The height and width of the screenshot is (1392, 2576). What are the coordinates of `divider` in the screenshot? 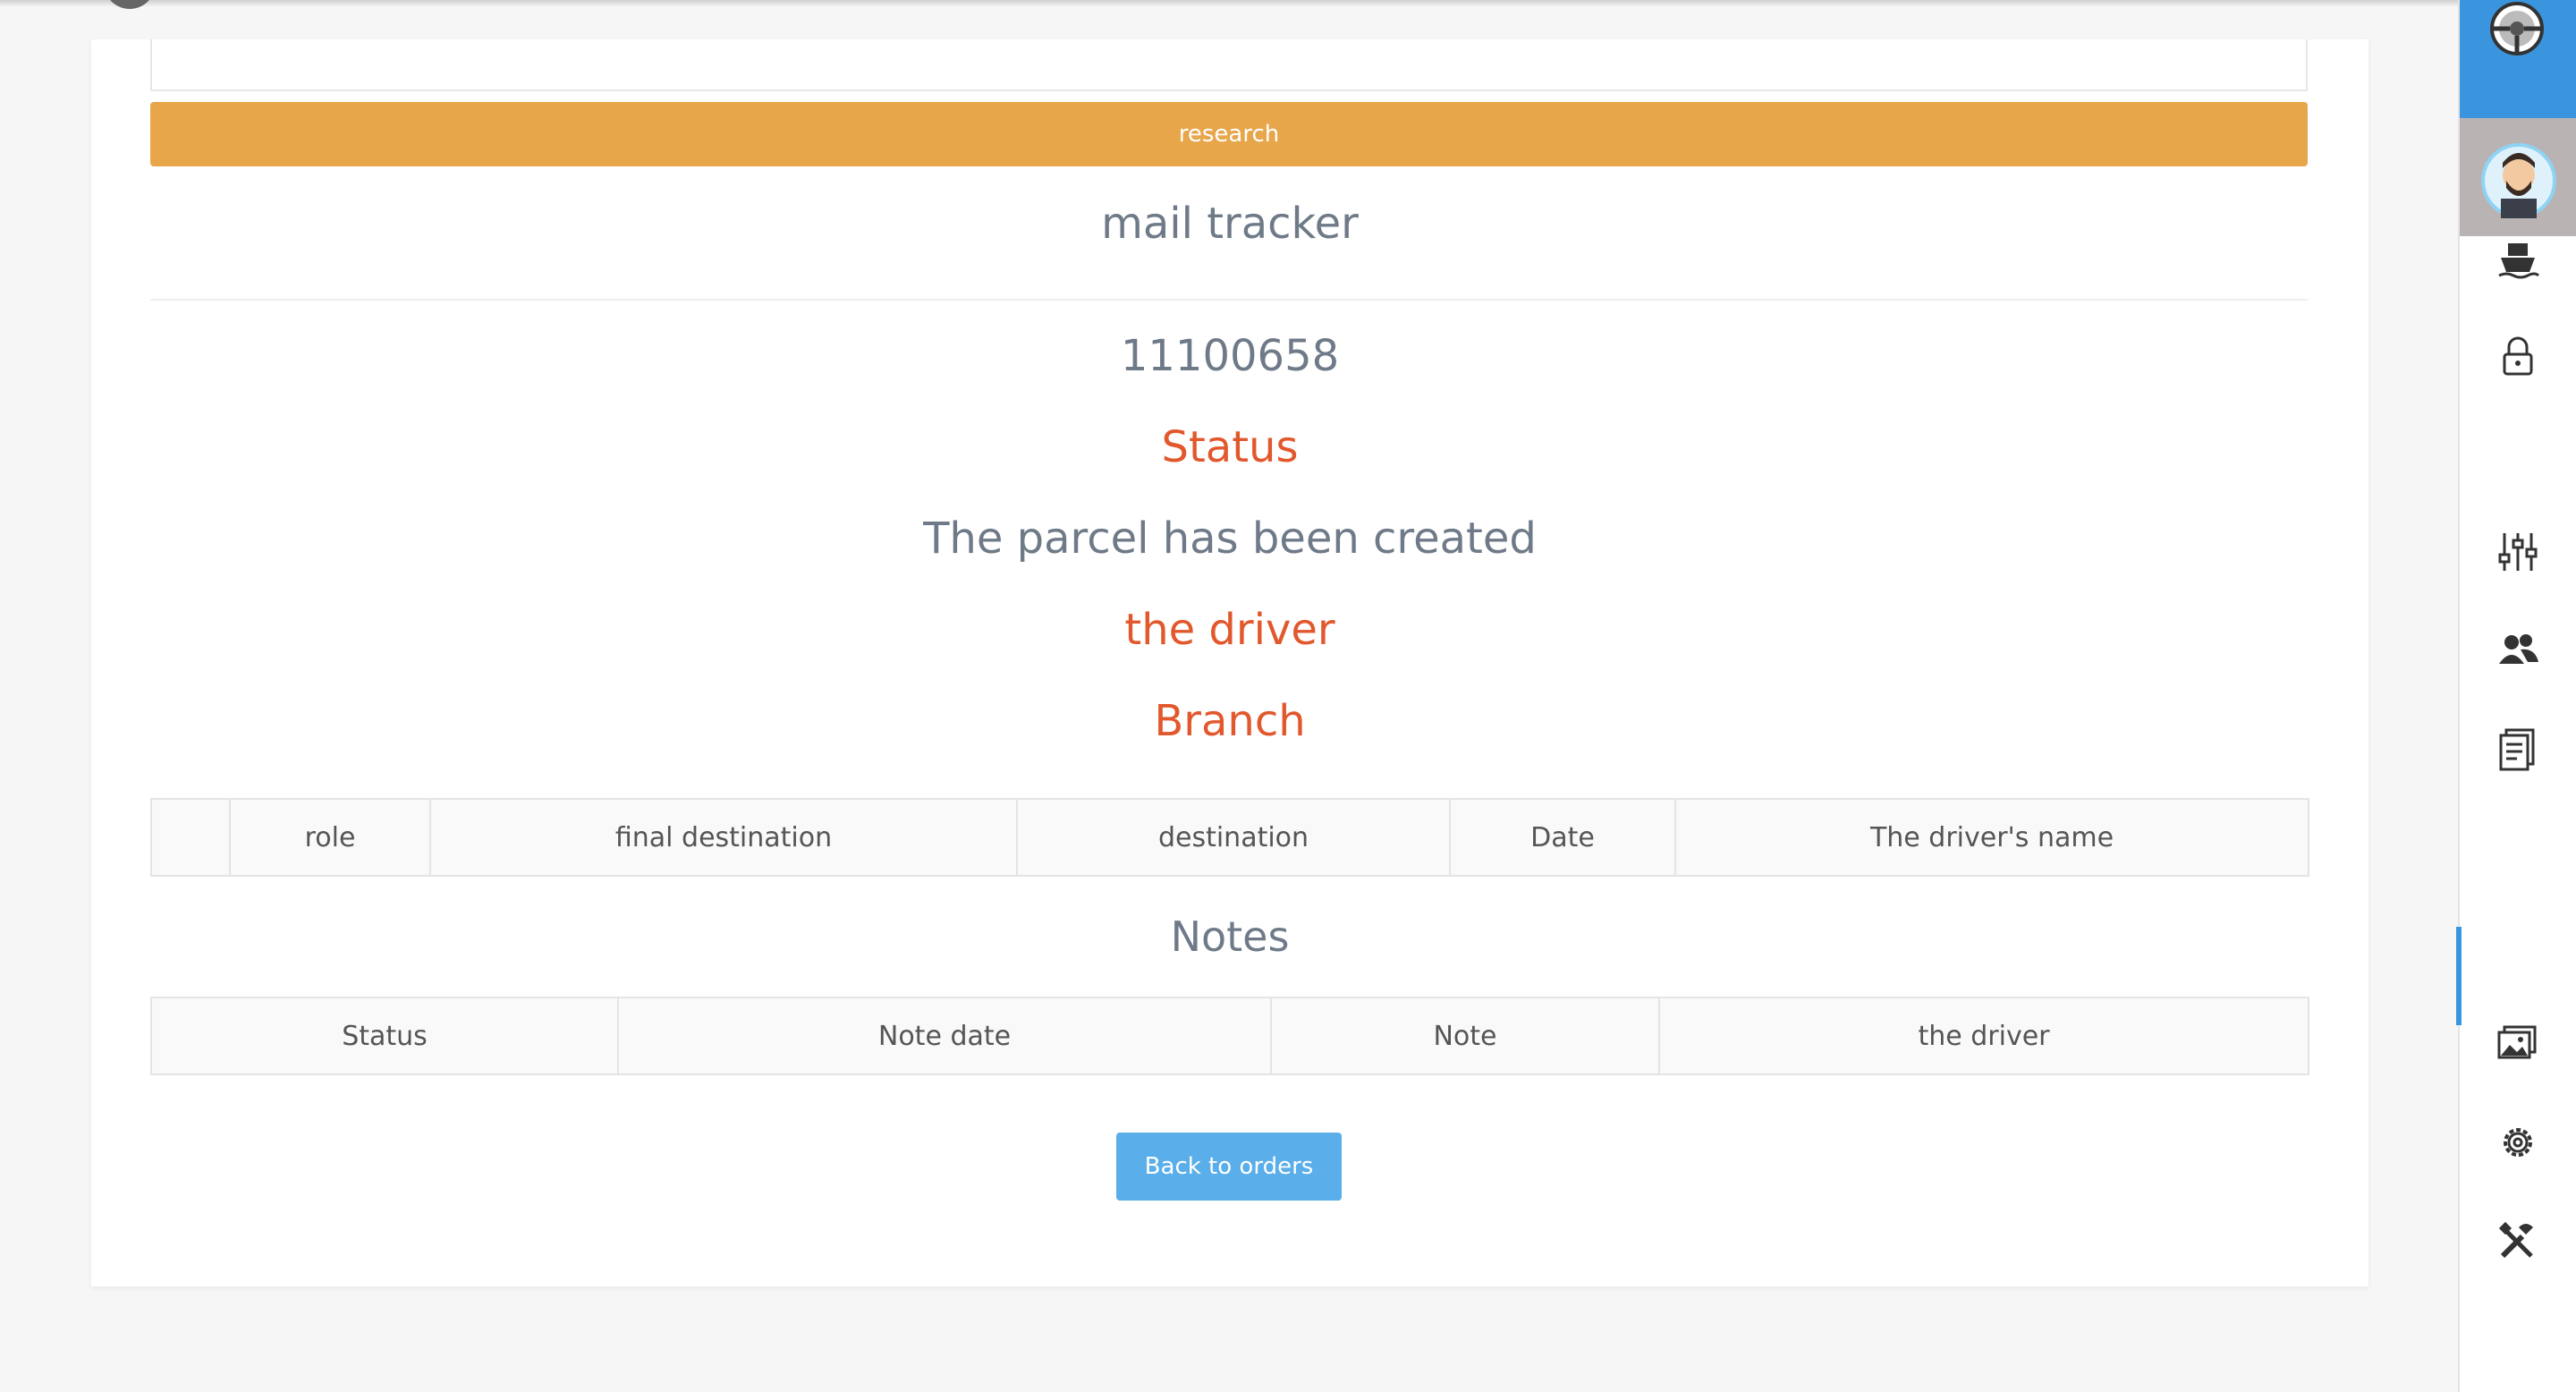 It's located at (1229, 300).